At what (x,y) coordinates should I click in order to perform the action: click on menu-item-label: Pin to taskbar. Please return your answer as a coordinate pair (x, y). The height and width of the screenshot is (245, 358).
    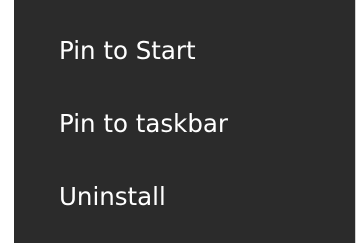
    Looking at the image, I should click on (143, 123).